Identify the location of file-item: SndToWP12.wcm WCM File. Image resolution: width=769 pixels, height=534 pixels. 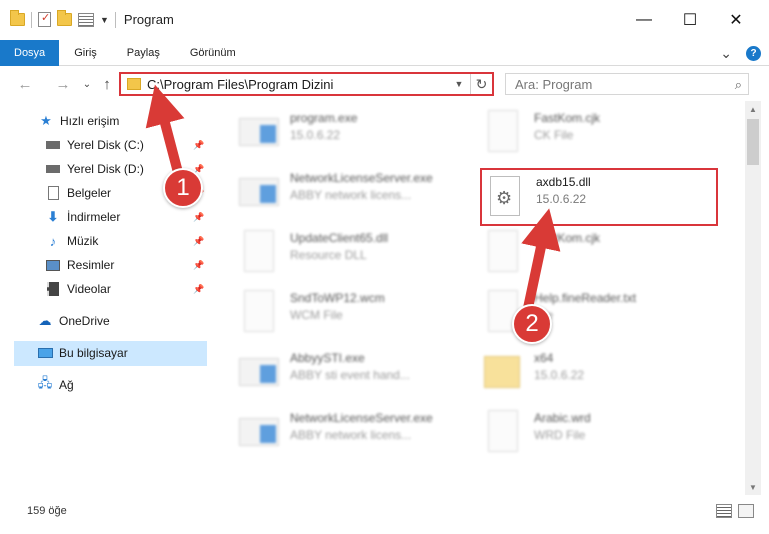
(351, 314).